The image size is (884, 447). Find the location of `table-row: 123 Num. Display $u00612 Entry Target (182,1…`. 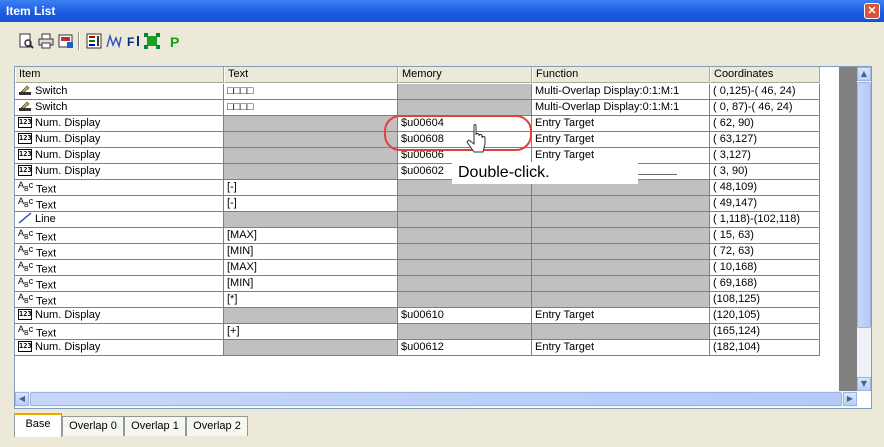

table-row: 123 Num. Display $u00612 Entry Target (182,1… is located at coordinates (417, 348).